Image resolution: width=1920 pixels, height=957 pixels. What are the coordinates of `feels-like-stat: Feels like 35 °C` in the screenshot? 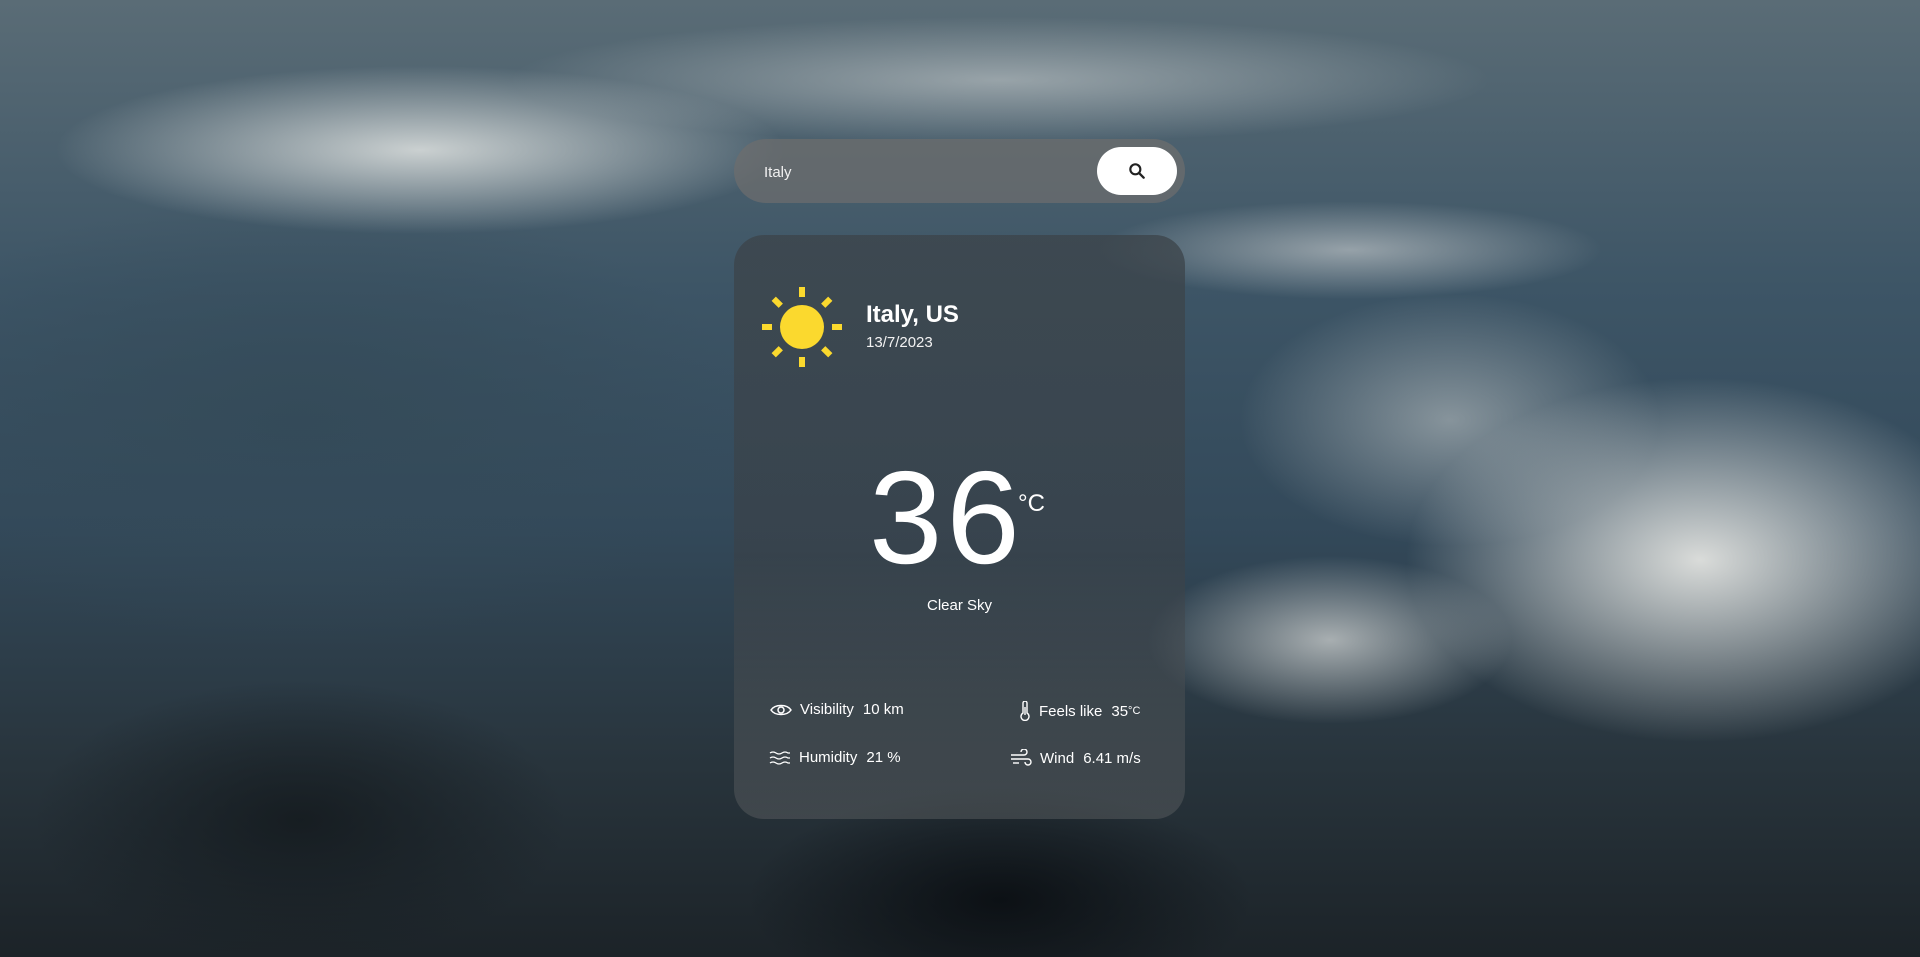 It's located at (1079, 711).